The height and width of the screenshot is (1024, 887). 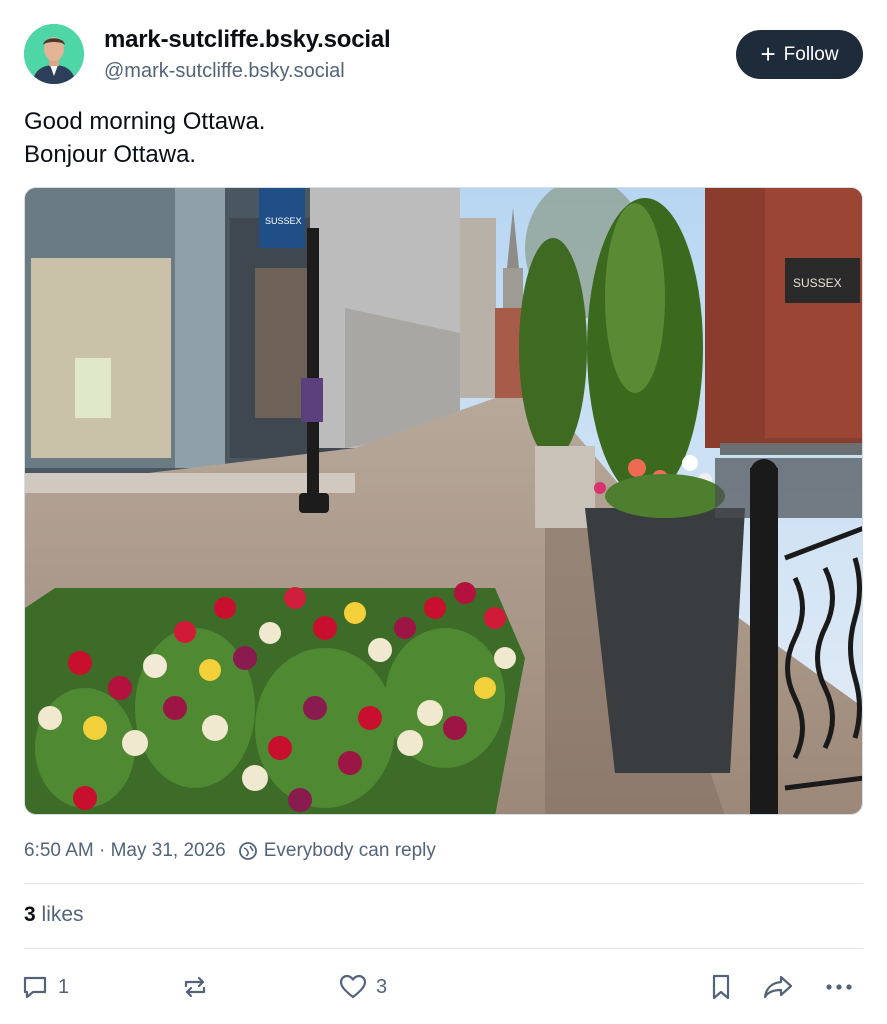 I want to click on globe-icon, so click(x=248, y=851).